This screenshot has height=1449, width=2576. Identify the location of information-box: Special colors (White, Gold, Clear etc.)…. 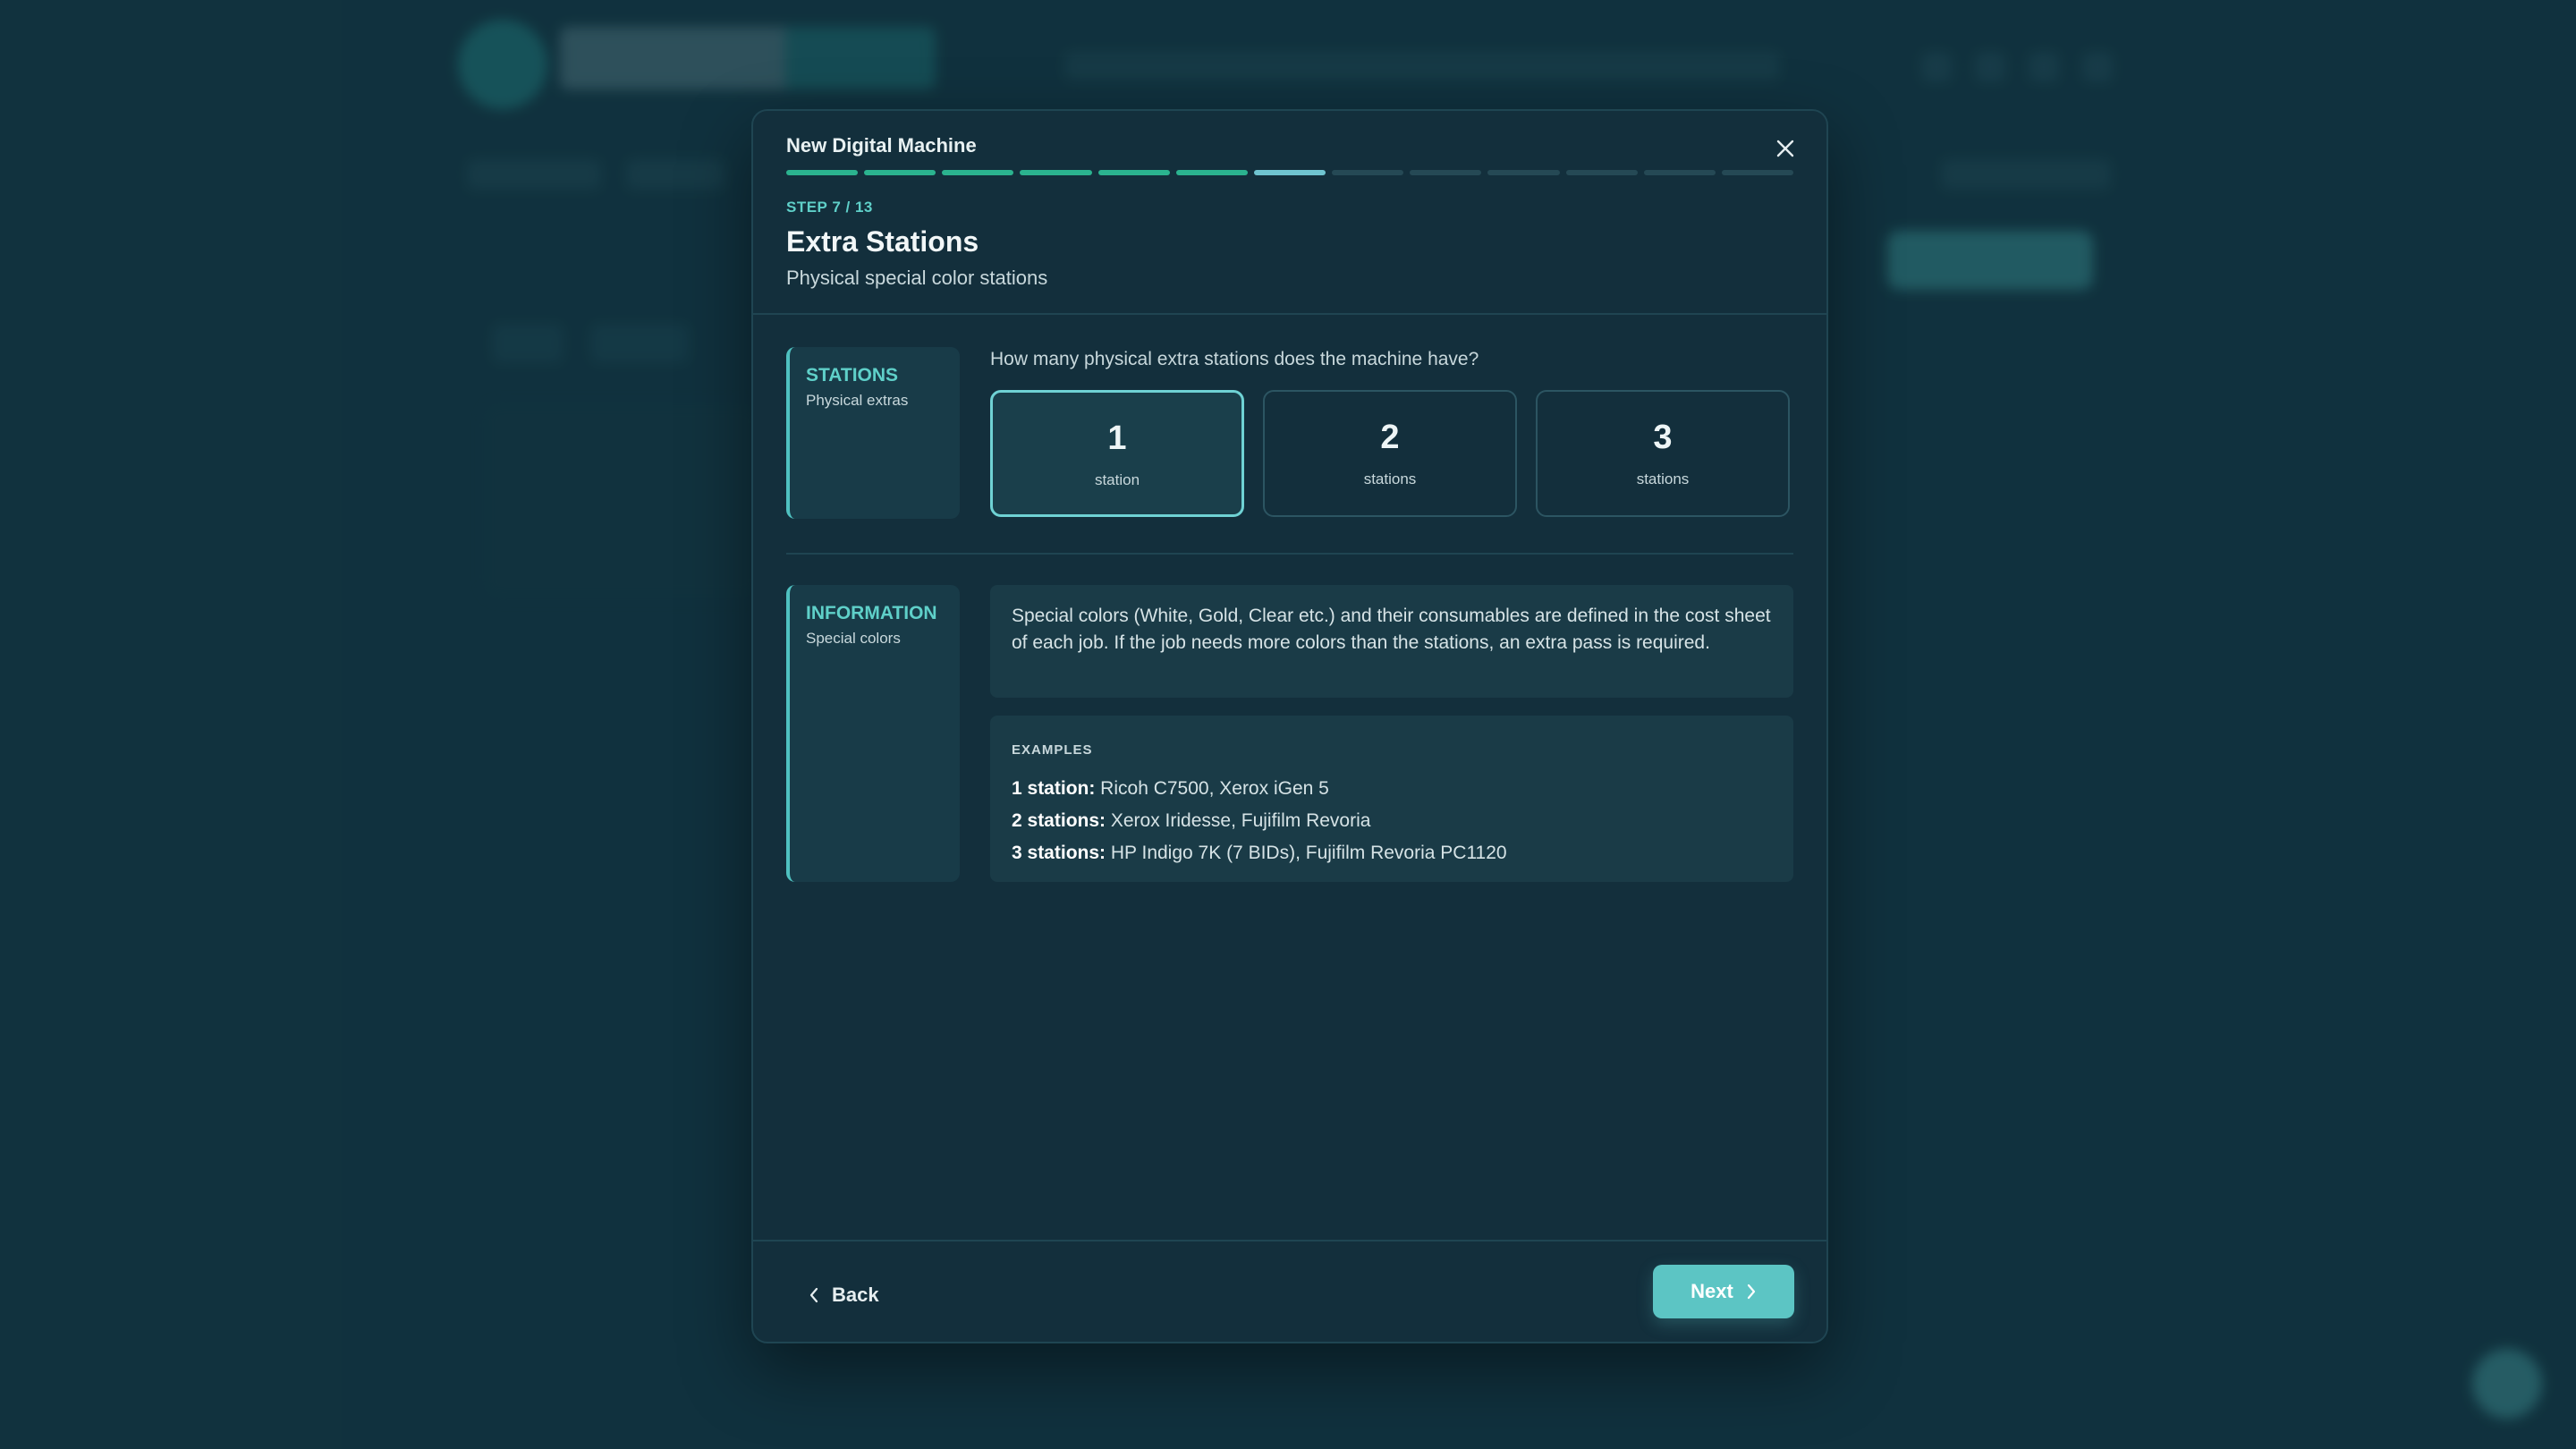
(1391, 641).